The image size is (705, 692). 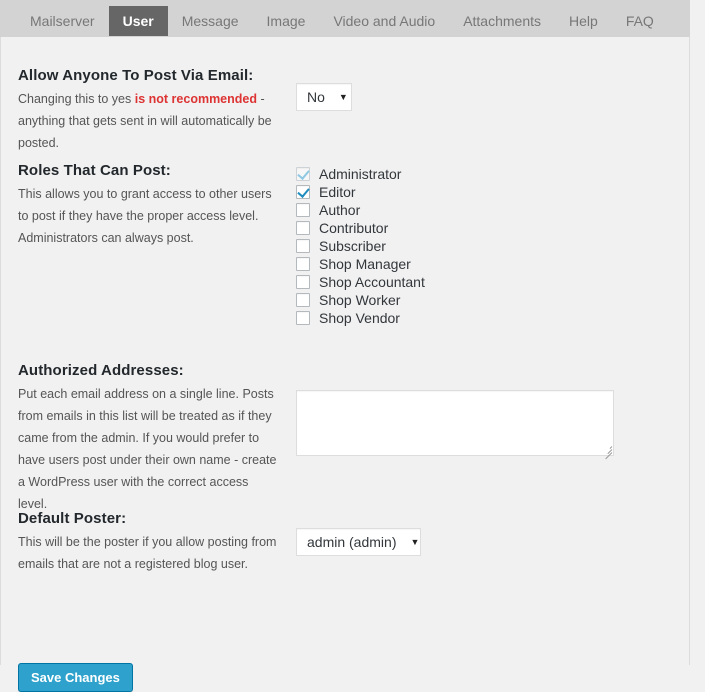 I want to click on default-poster-select: admin (admin) ▼, so click(x=358, y=542).